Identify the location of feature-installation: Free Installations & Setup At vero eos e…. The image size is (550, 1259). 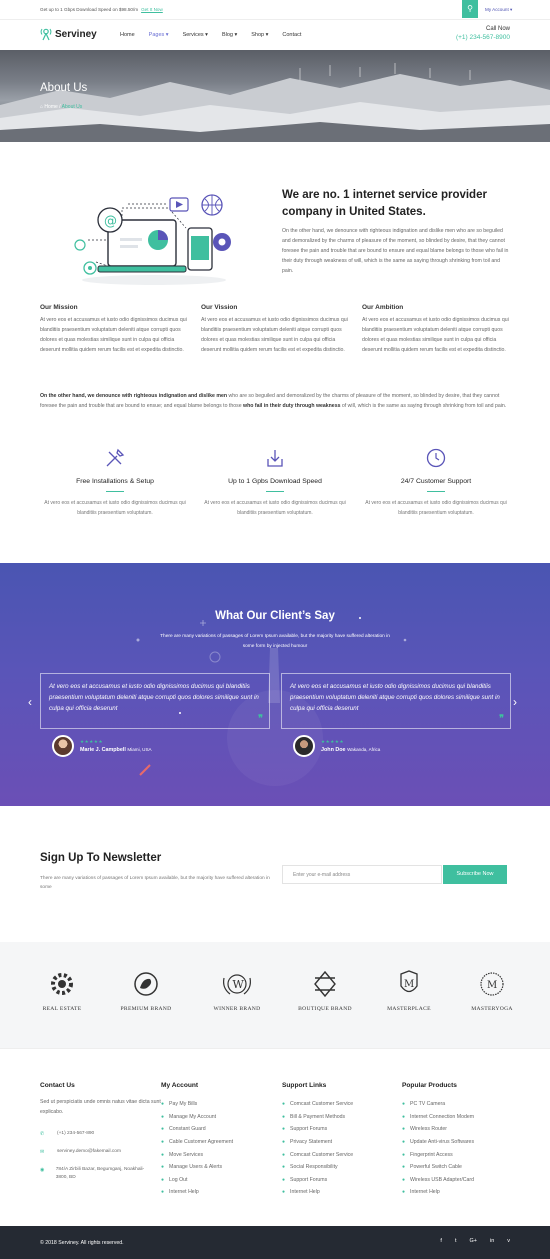
(115, 482).